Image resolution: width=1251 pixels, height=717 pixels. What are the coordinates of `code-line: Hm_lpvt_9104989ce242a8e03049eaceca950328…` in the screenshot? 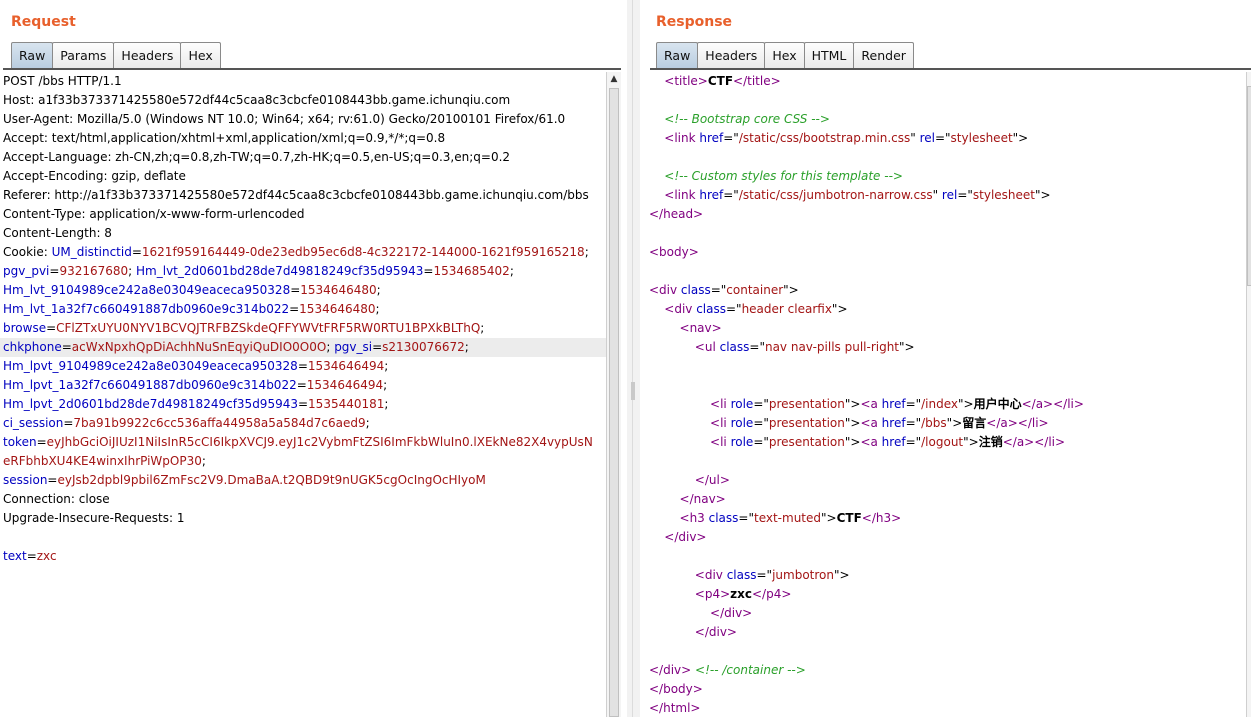 It's located at (303, 366).